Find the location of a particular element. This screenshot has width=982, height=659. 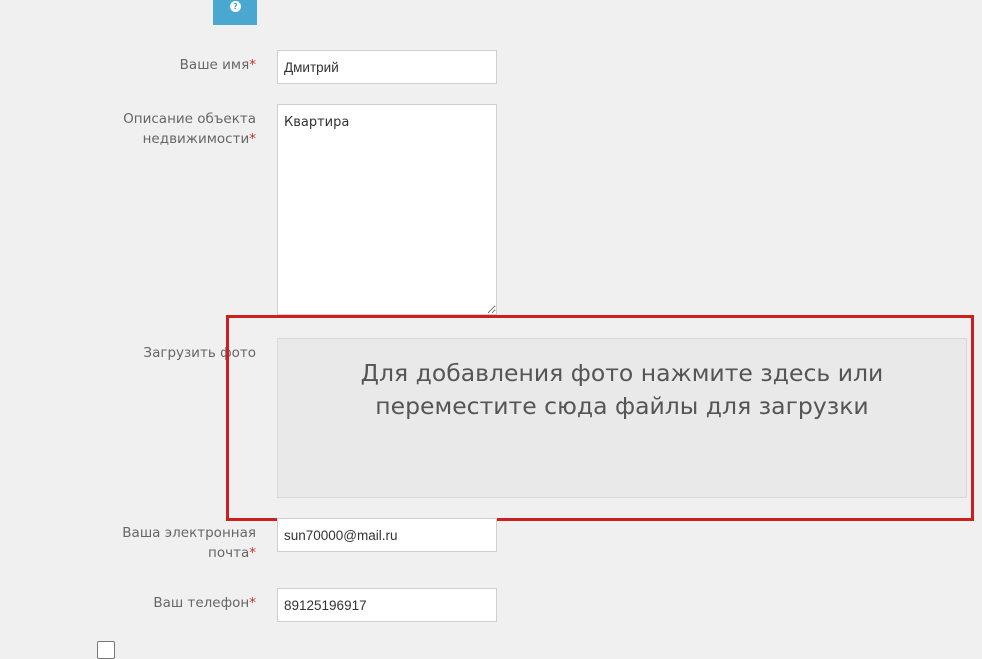

phone-label-text: Ваш телефон is located at coordinates (201, 603).